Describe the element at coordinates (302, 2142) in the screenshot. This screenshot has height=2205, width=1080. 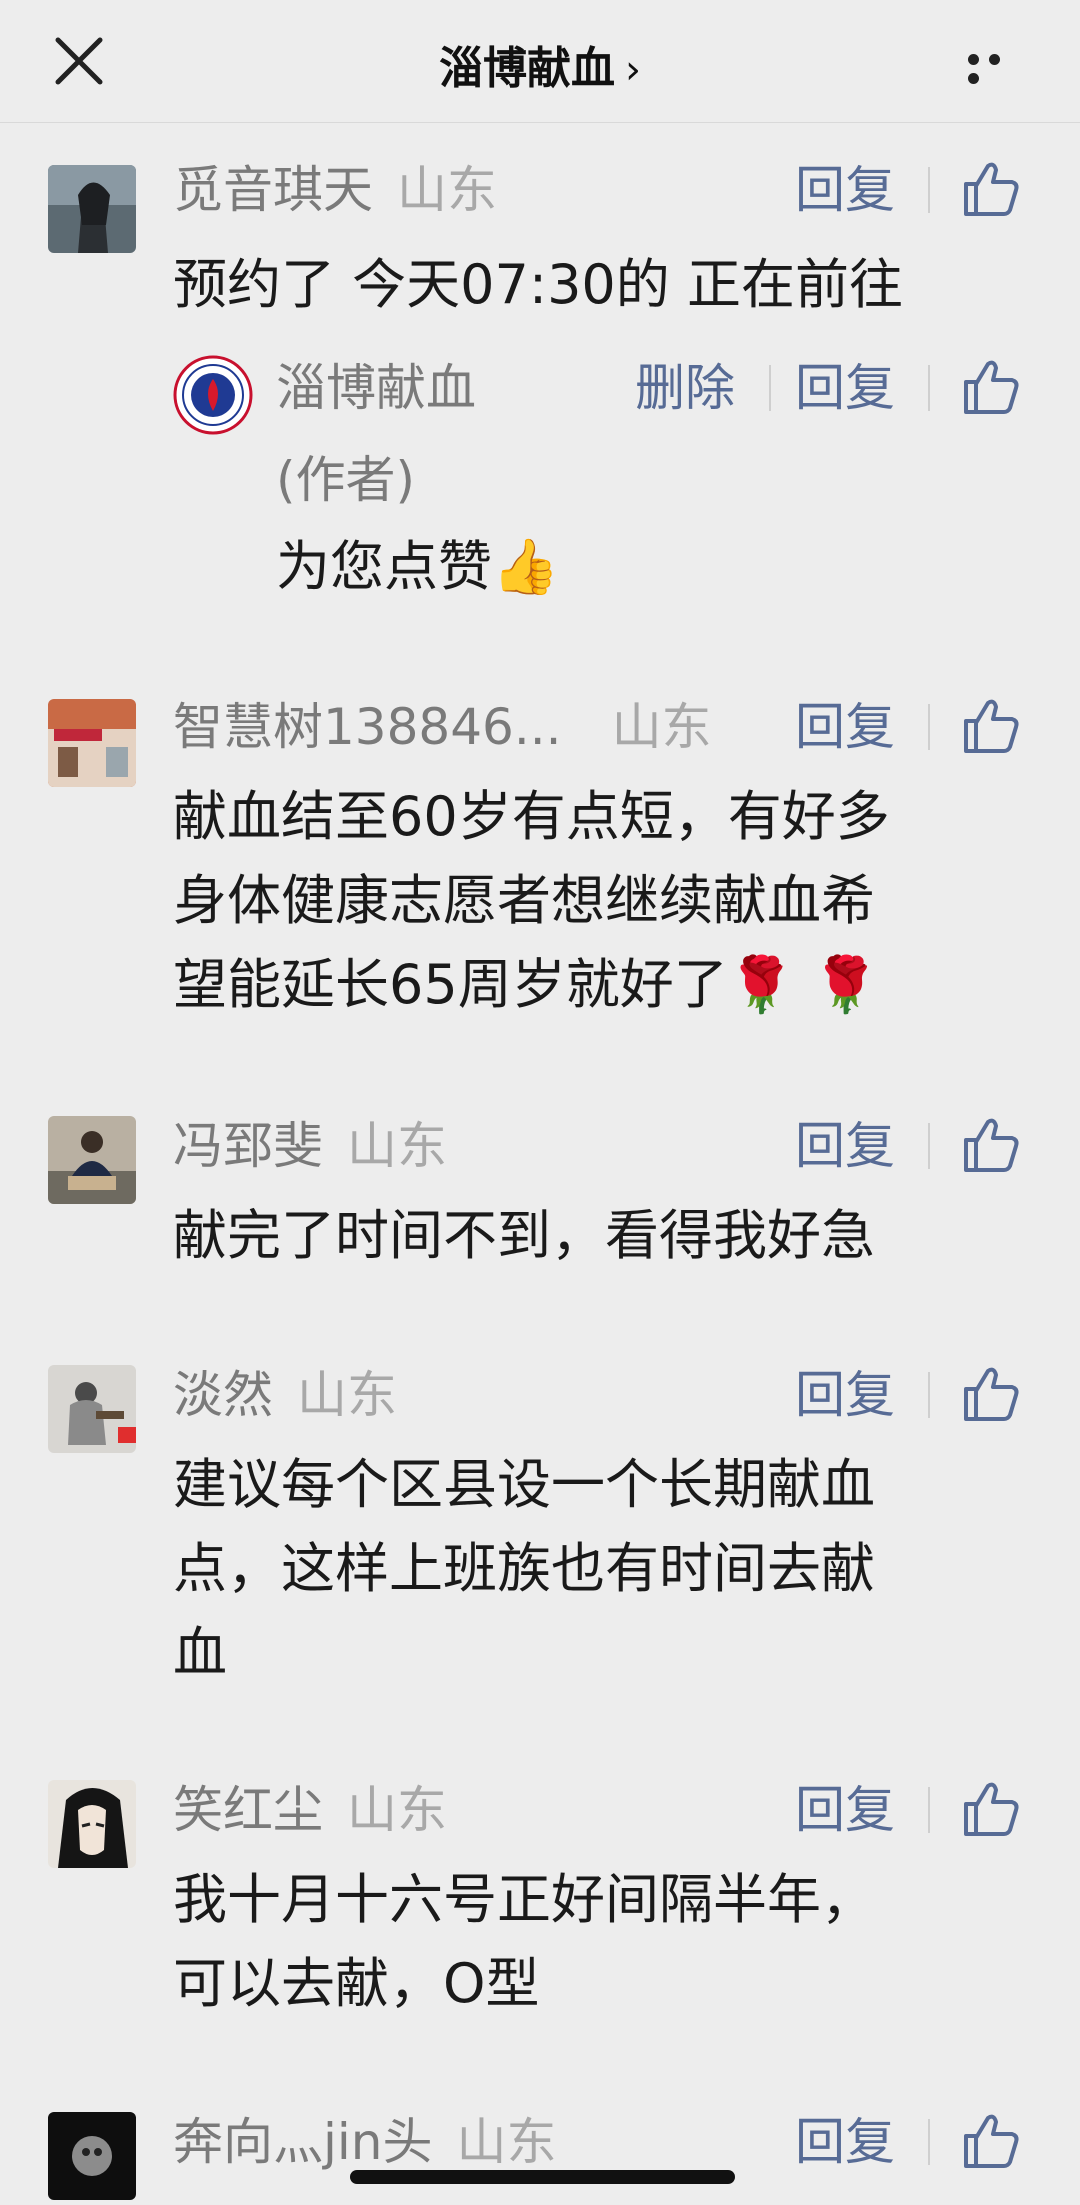
I see `commenter-name: 奔向灬jin头` at that location.